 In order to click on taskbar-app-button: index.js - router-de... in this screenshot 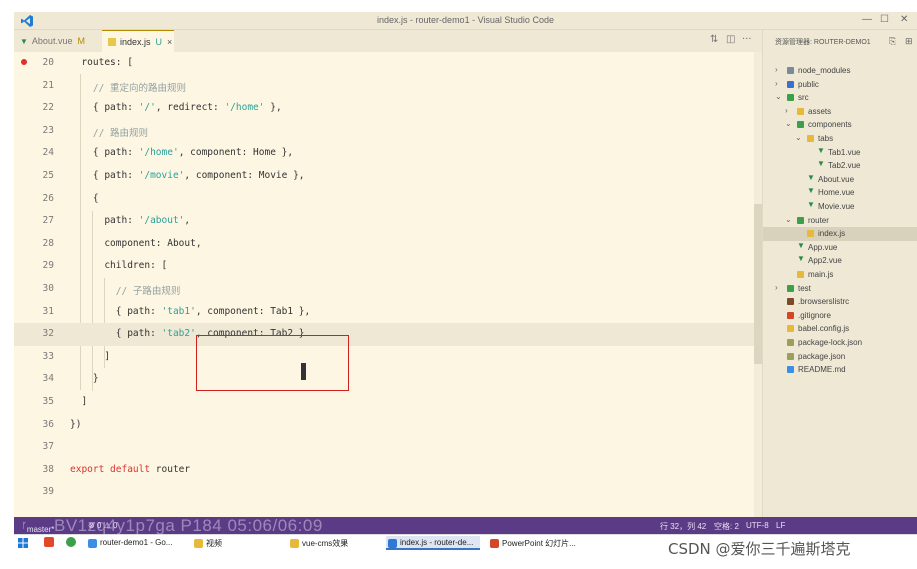, I will do `click(433, 543)`.